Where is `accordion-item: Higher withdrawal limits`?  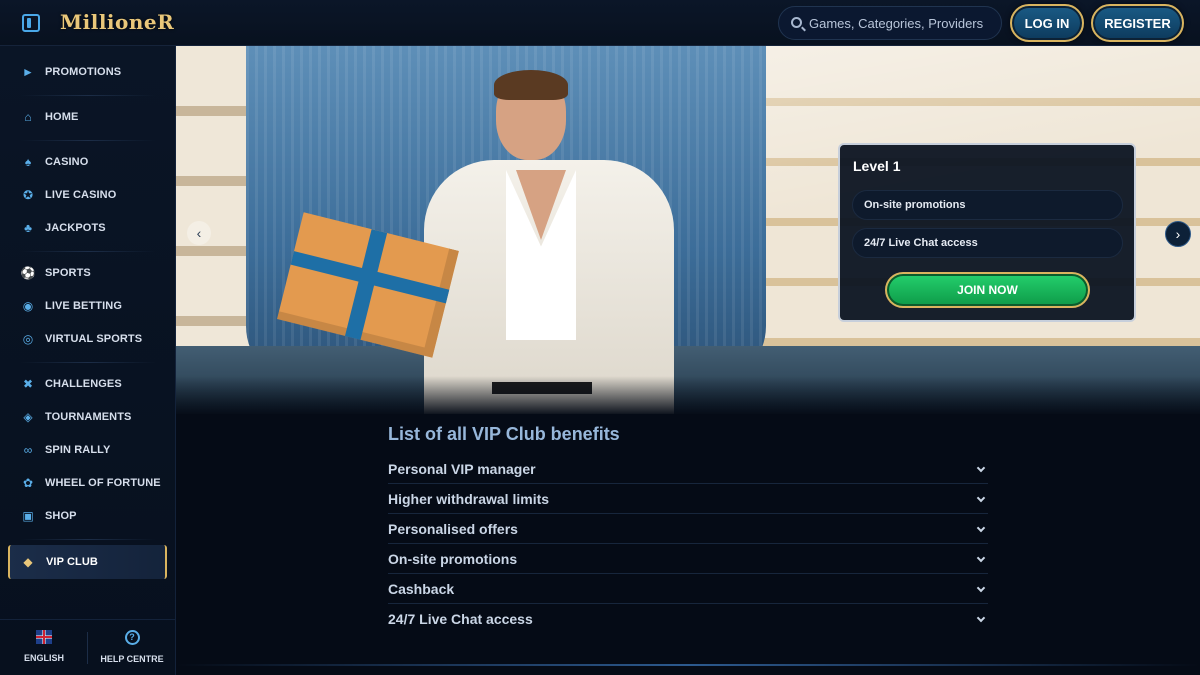 accordion-item: Higher withdrawal limits is located at coordinates (688, 499).